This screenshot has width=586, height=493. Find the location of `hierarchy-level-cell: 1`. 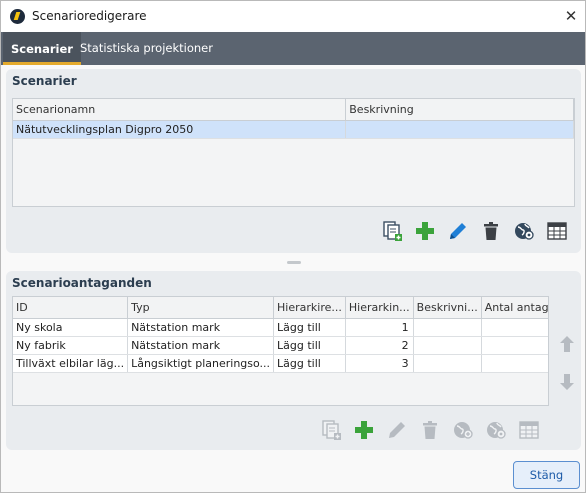

hierarchy-level-cell: 1 is located at coordinates (379, 327).